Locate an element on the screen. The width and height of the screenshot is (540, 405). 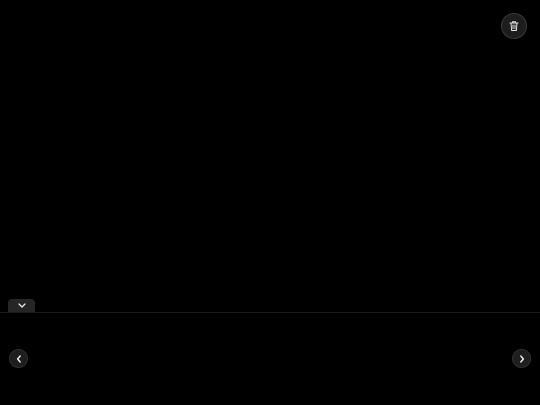
trash-icon is located at coordinates (514, 26).